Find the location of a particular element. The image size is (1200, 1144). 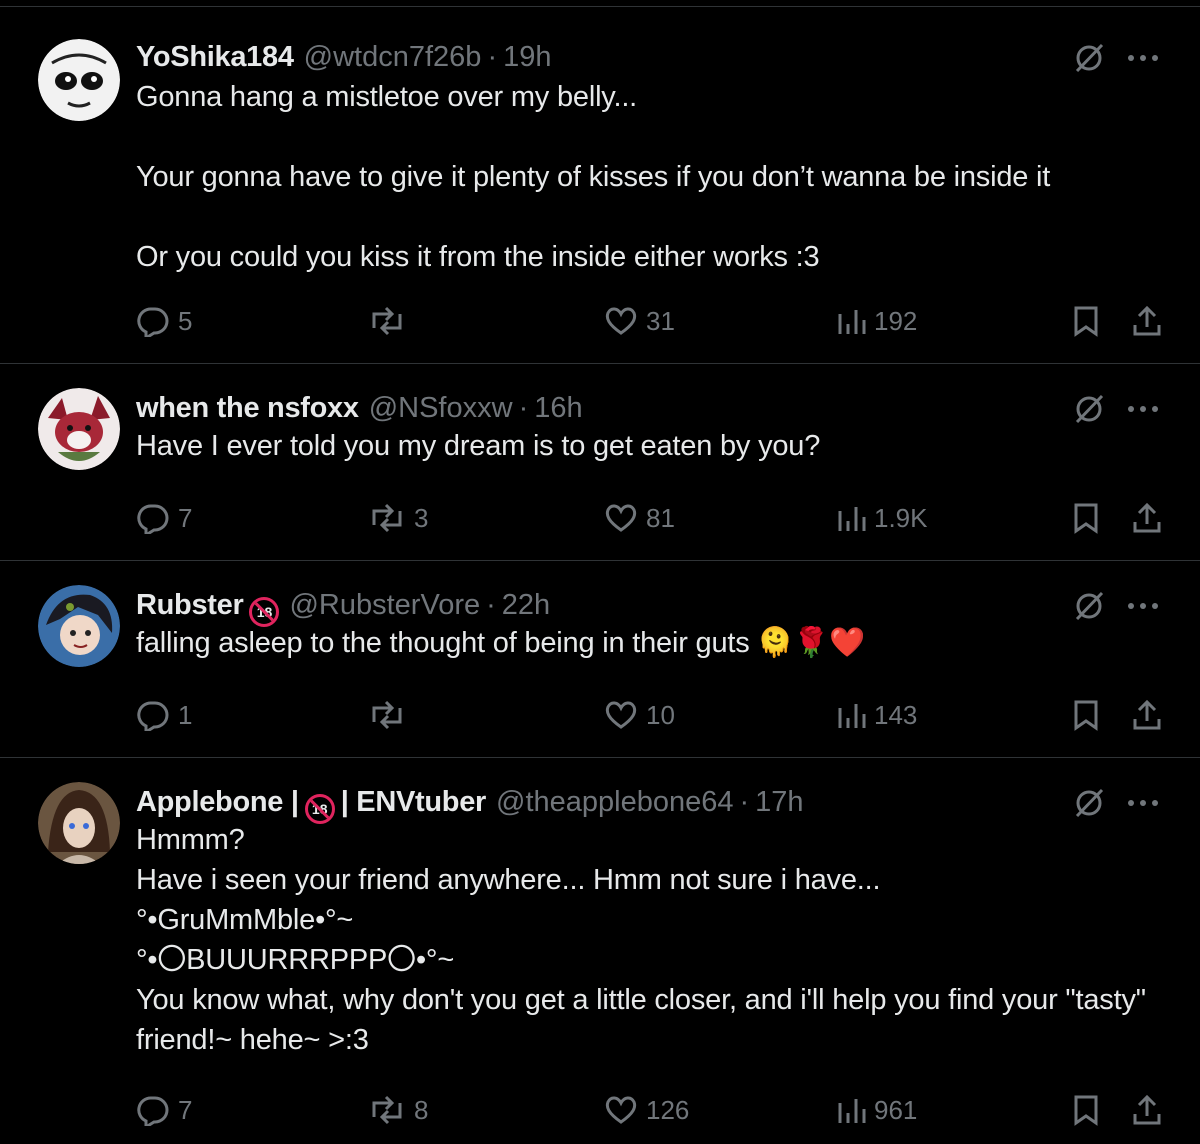

like-count: 10 is located at coordinates (660, 714).